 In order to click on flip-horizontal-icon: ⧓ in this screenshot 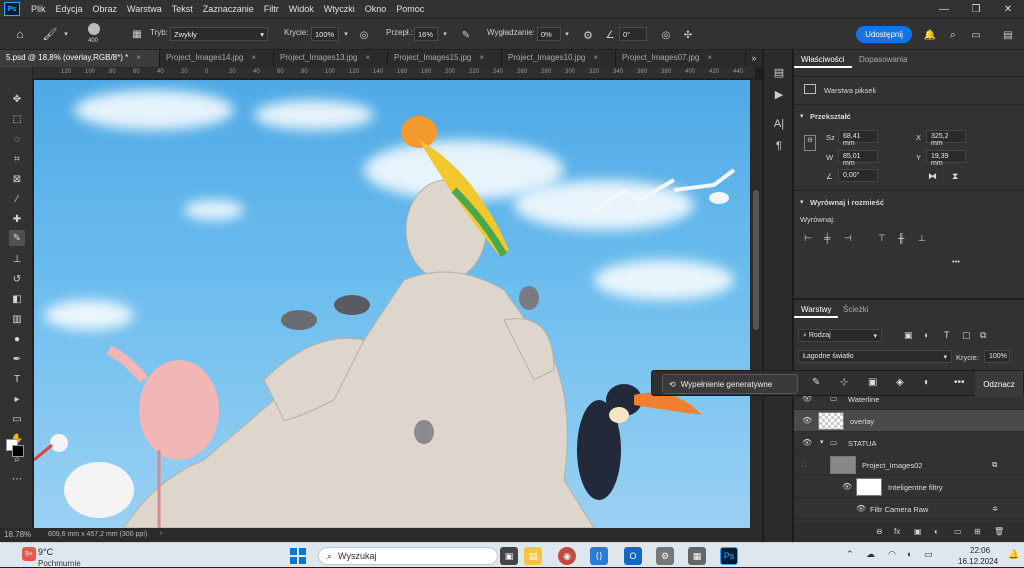, I will do `click(932, 176)`.